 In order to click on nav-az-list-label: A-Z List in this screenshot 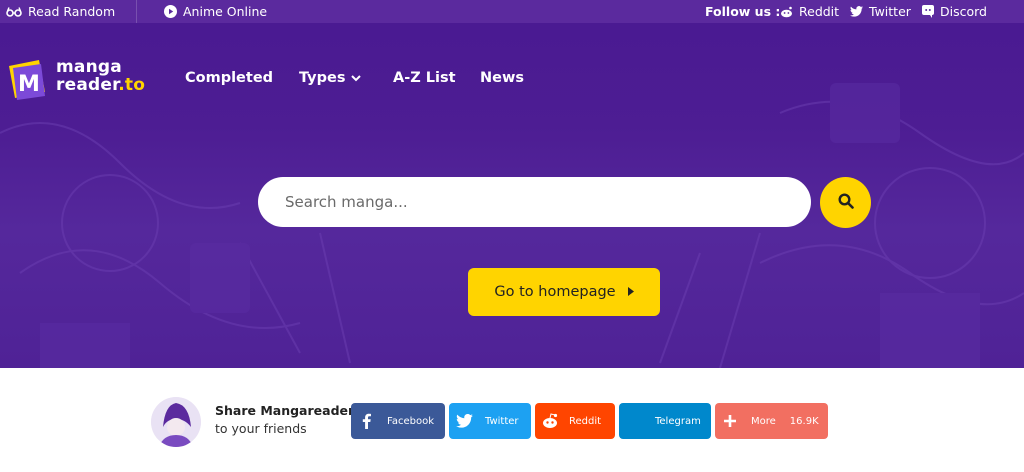, I will do `click(424, 78)`.